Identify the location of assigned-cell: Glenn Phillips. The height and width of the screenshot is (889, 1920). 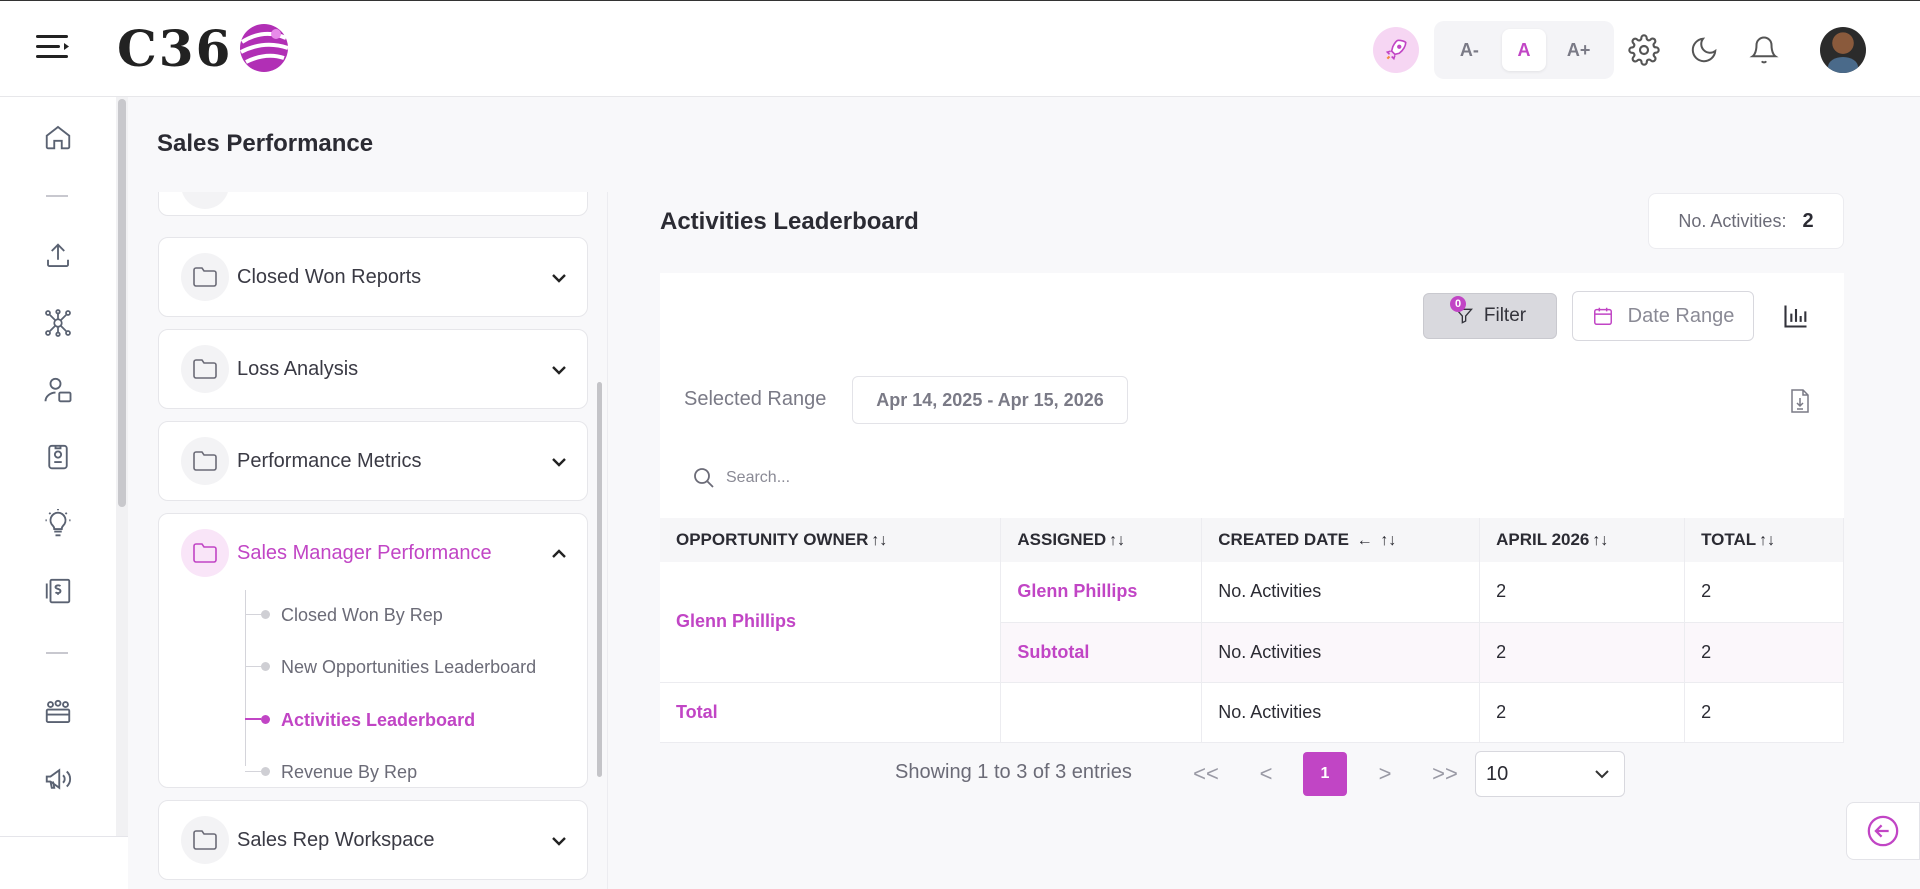
(1101, 592).